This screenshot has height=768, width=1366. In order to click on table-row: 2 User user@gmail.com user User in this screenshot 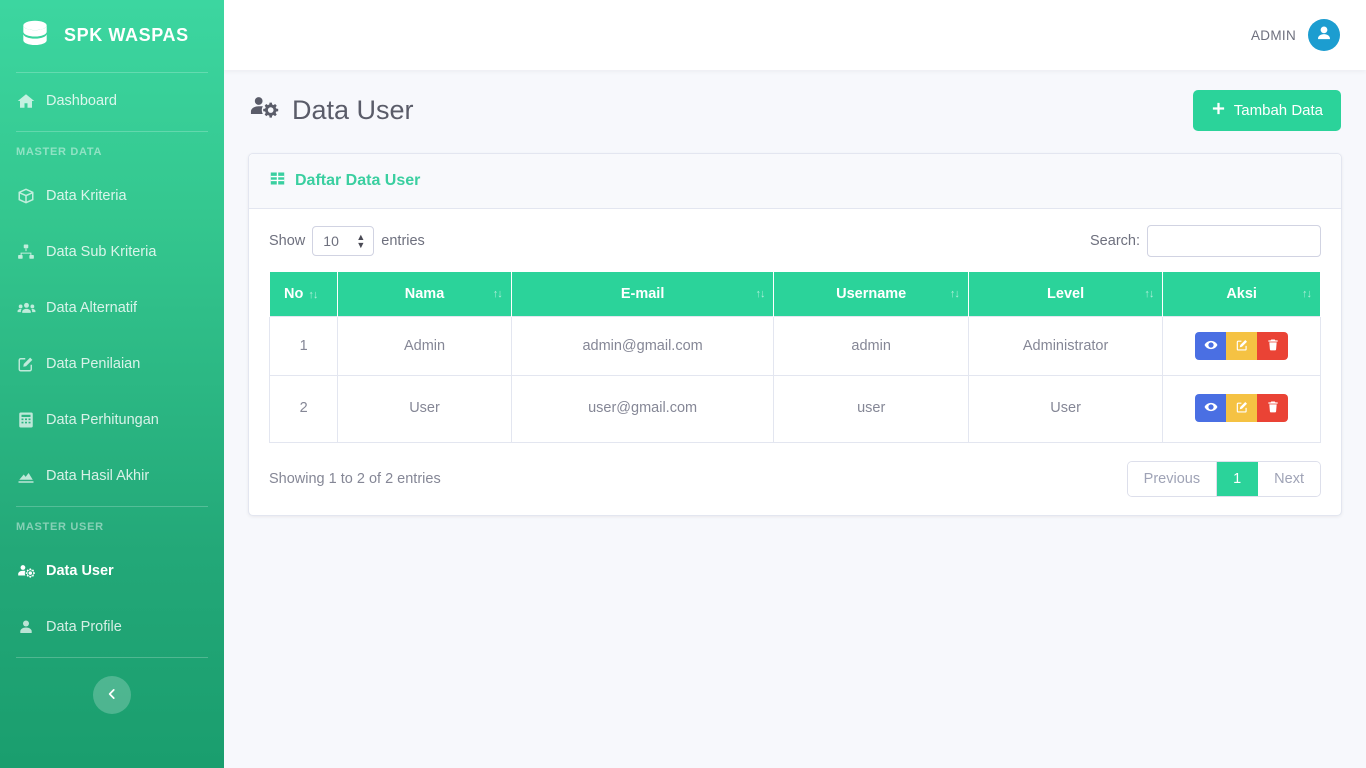, I will do `click(794, 409)`.